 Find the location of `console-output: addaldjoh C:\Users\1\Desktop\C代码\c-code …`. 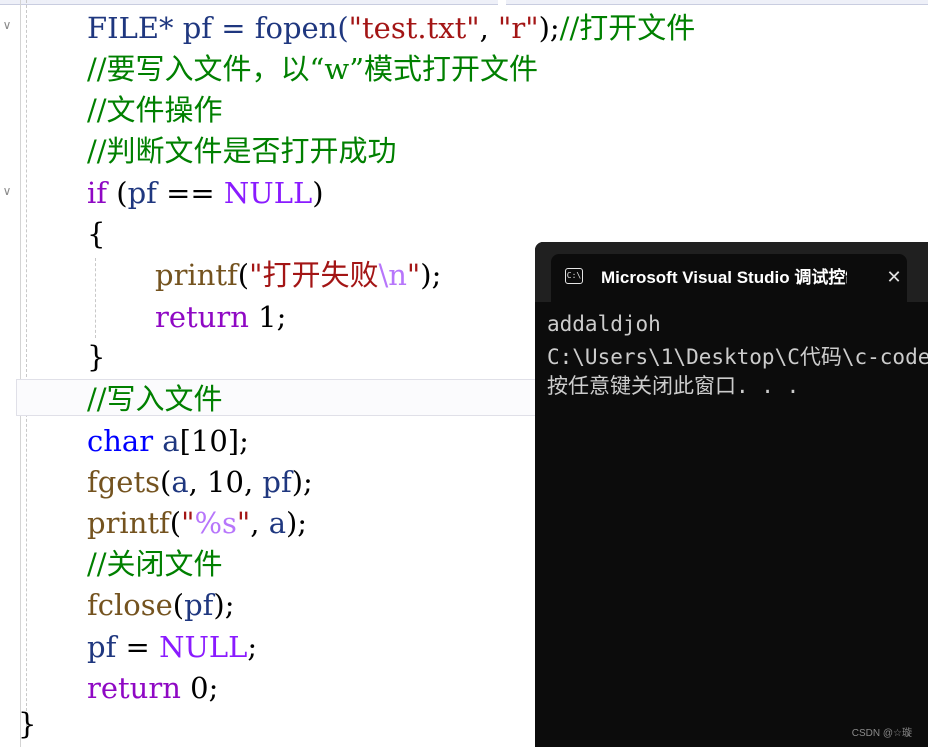

console-output: addaldjoh C:\Users\1\Desktop\C代码\c-code … is located at coordinates (737, 355).